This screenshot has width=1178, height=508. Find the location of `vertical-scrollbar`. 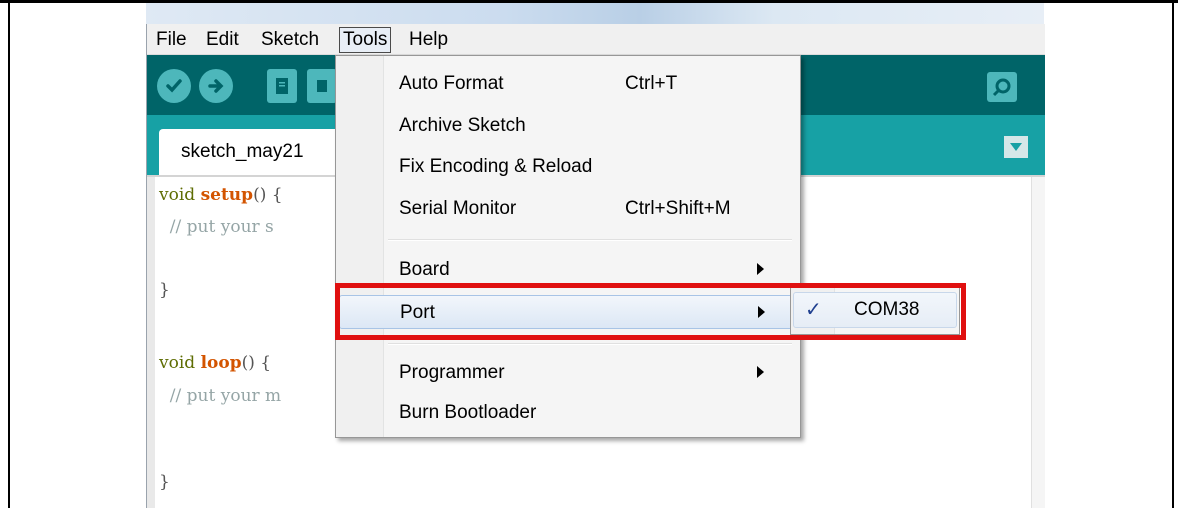

vertical-scrollbar is located at coordinates (1038, 342).